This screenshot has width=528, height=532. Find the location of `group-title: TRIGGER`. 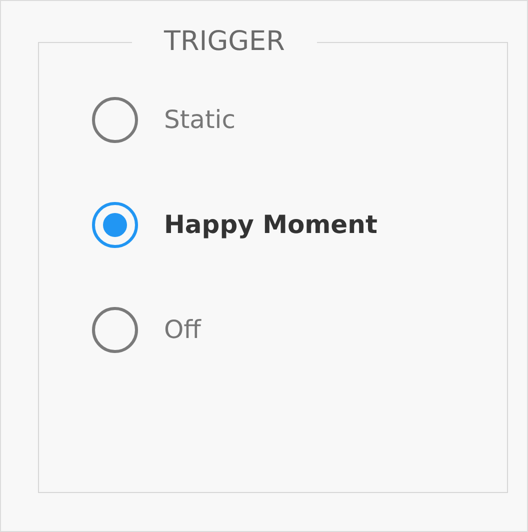

group-title: TRIGGER is located at coordinates (224, 42).